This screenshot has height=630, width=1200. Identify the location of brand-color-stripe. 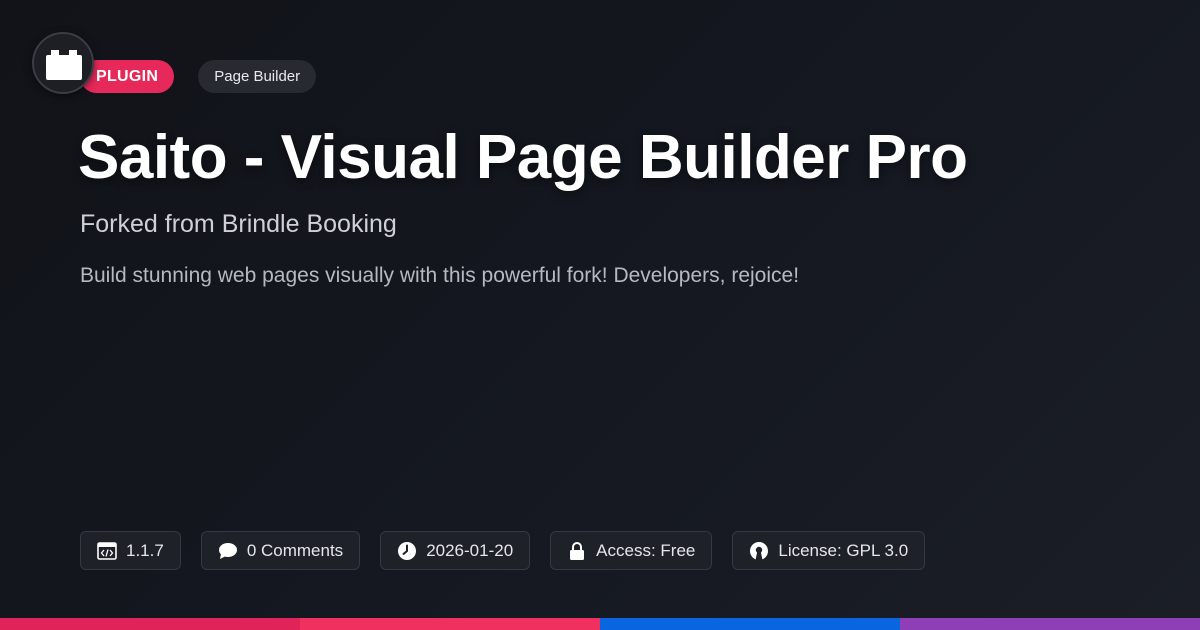
(600, 624).